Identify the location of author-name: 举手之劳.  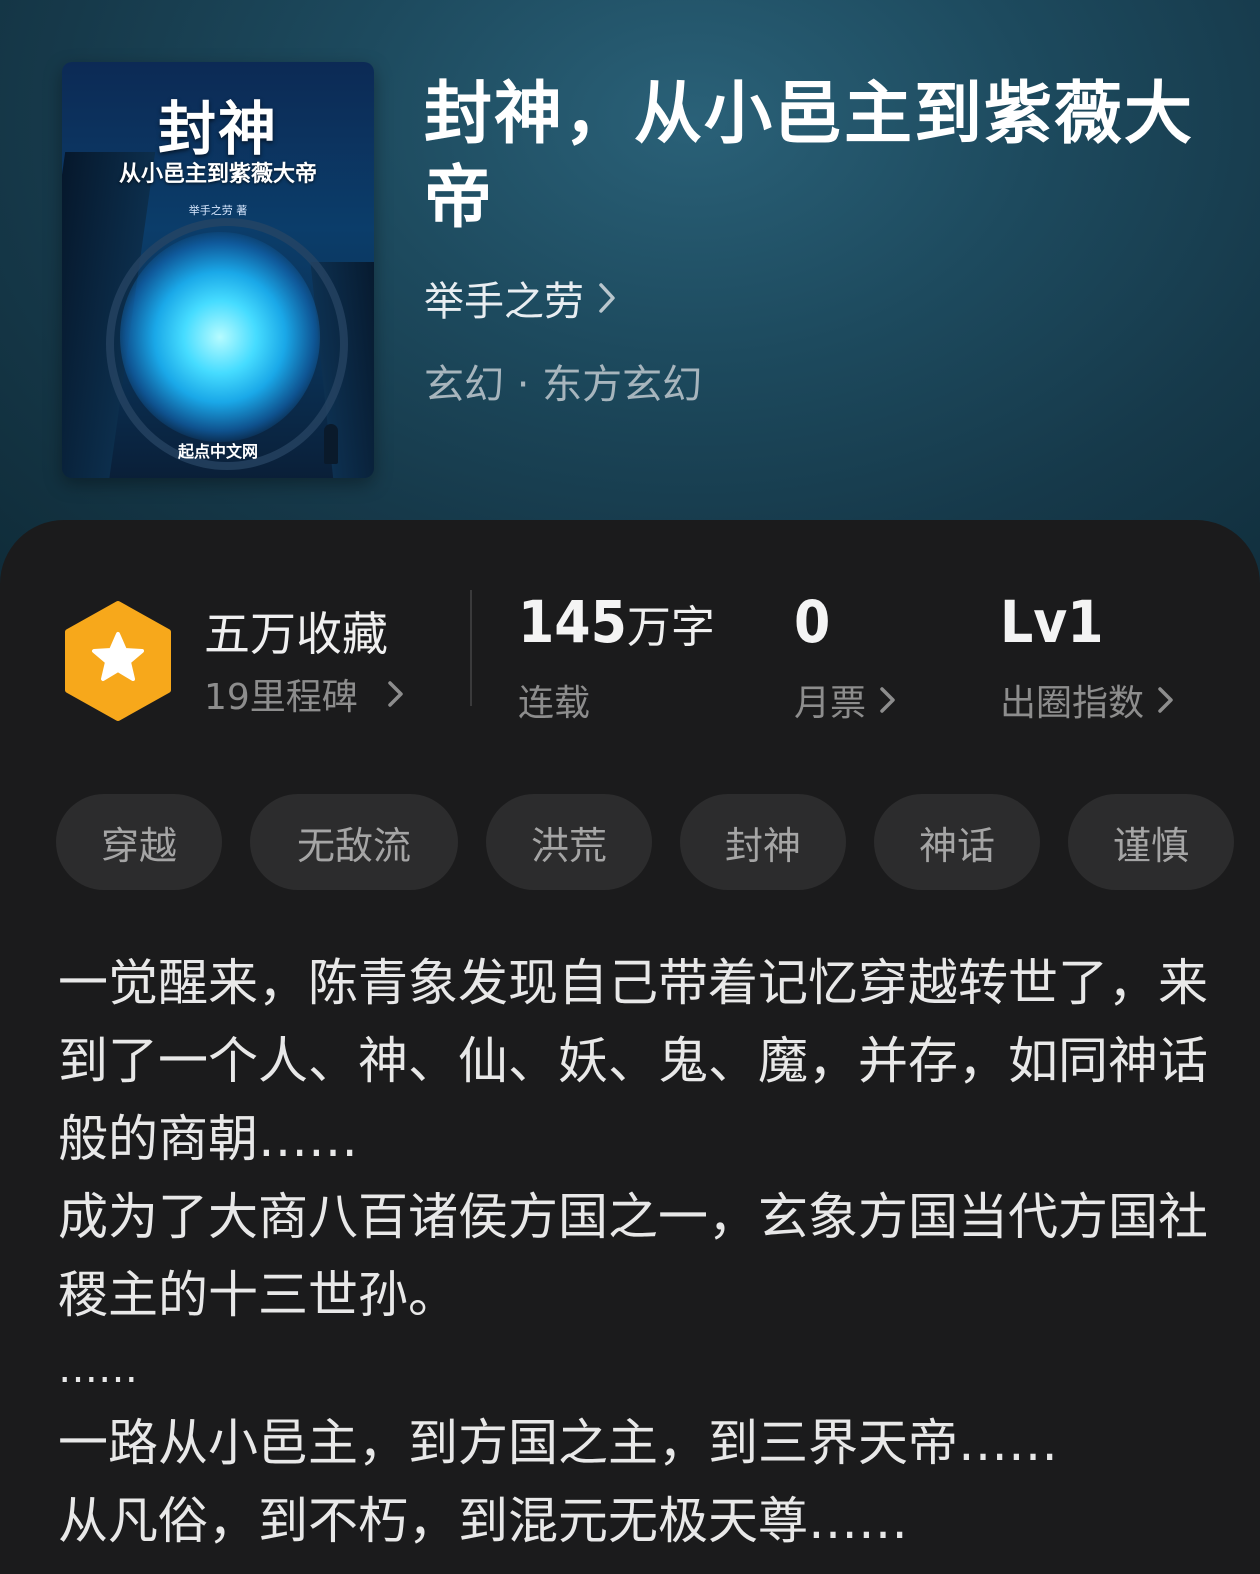
(504, 302).